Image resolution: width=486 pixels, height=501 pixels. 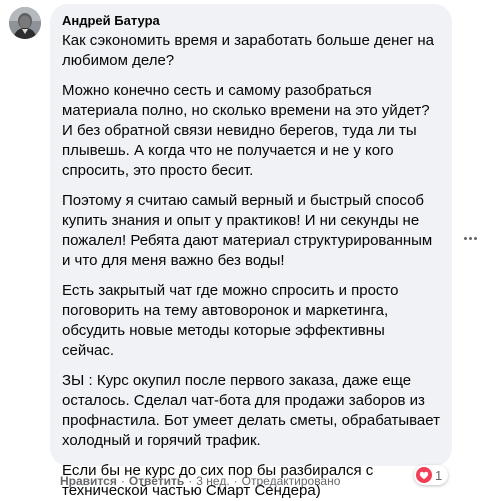 I want to click on comment-timestamp: 3 нед., so click(x=212, y=481).